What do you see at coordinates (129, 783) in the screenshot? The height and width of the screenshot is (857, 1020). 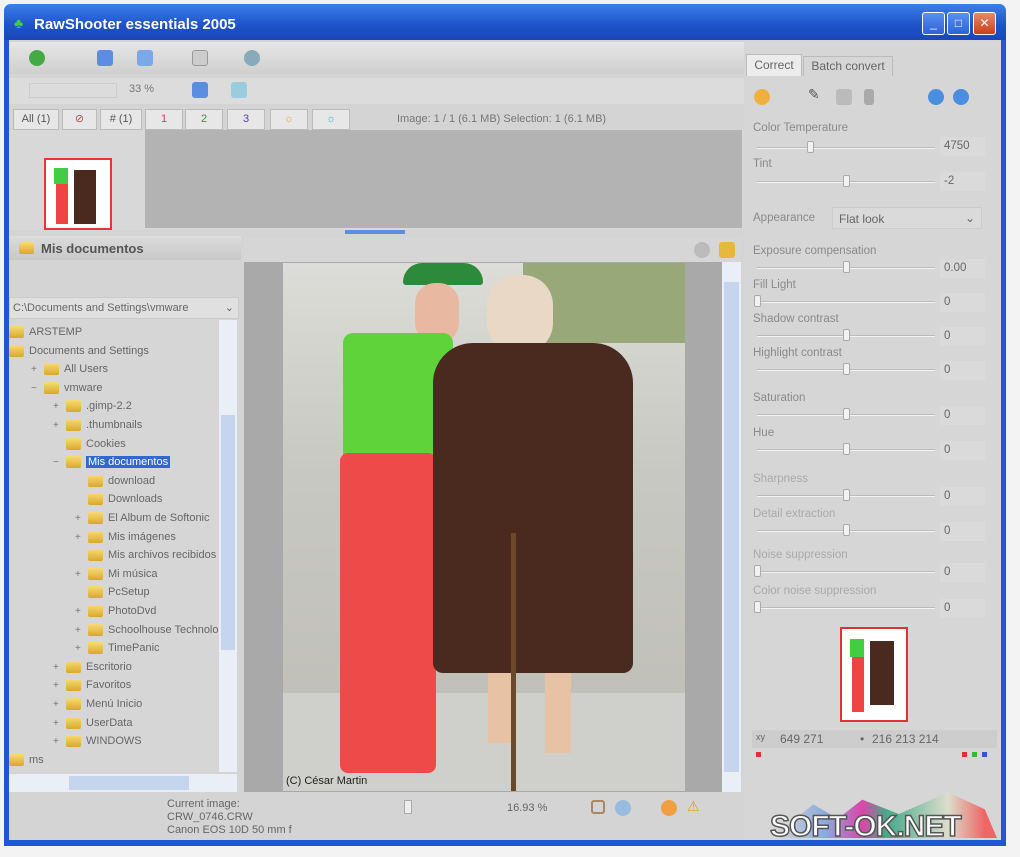 I see `hscroll-thumb` at bounding box center [129, 783].